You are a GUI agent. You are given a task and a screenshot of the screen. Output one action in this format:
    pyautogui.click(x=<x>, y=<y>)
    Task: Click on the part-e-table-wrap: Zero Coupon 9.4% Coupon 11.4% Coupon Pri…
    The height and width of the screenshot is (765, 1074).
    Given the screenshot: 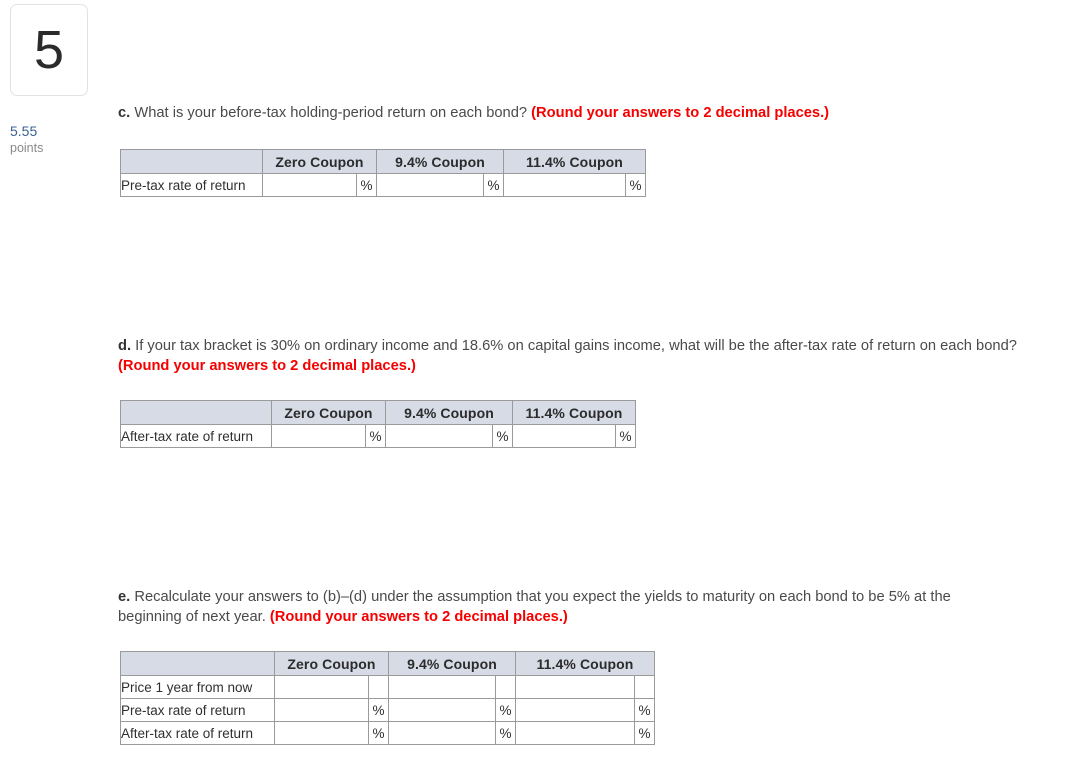 What is the action you would take?
    pyautogui.click(x=387, y=698)
    